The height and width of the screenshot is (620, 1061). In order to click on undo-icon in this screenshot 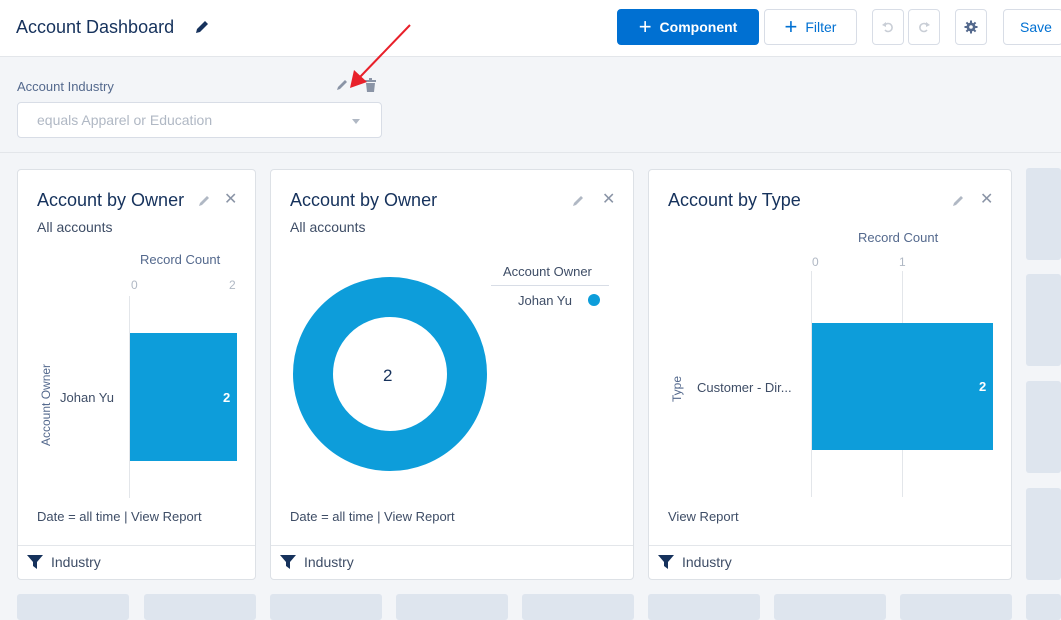, I will do `click(887, 27)`.